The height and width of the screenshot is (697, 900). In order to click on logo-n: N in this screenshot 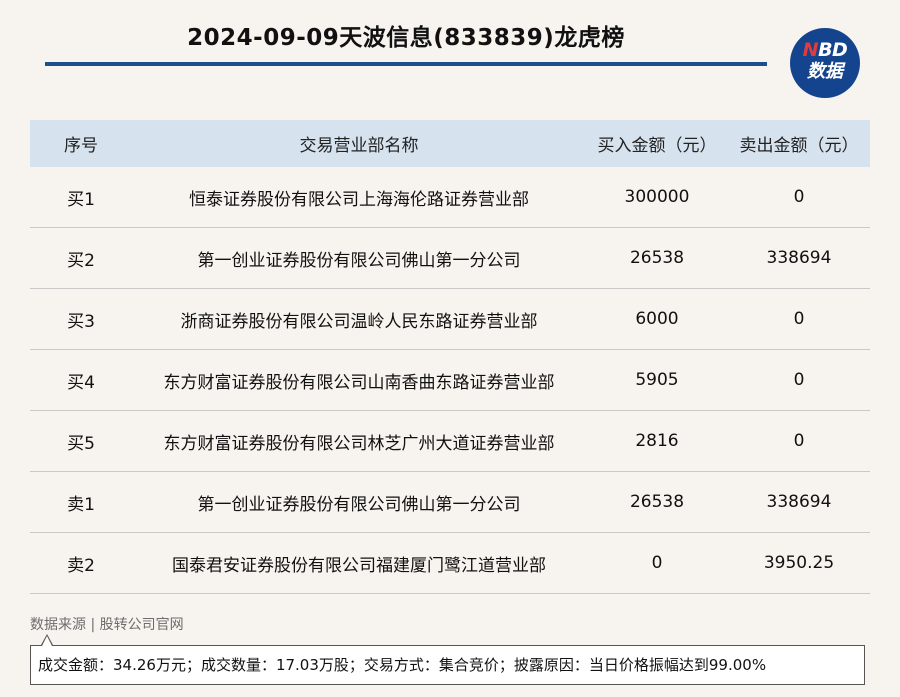, I will do `click(810, 50)`.